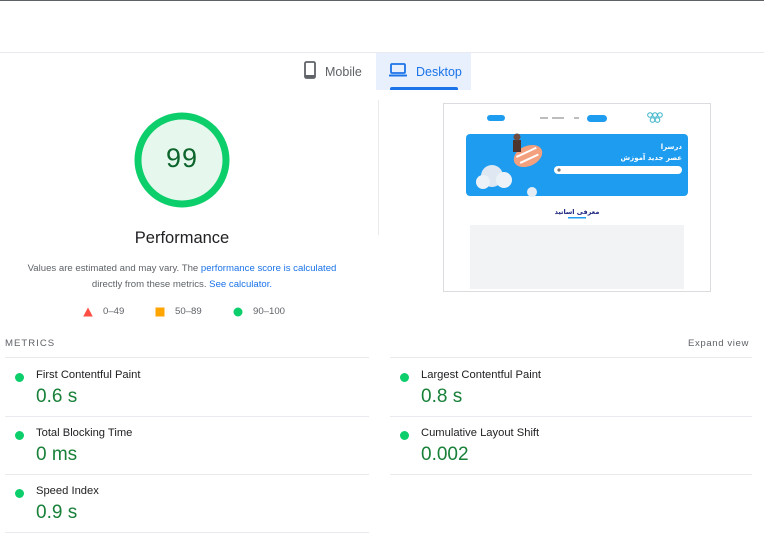  What do you see at coordinates (577, 212) in the screenshot?
I see `section-heading: معرفی اساتید` at bounding box center [577, 212].